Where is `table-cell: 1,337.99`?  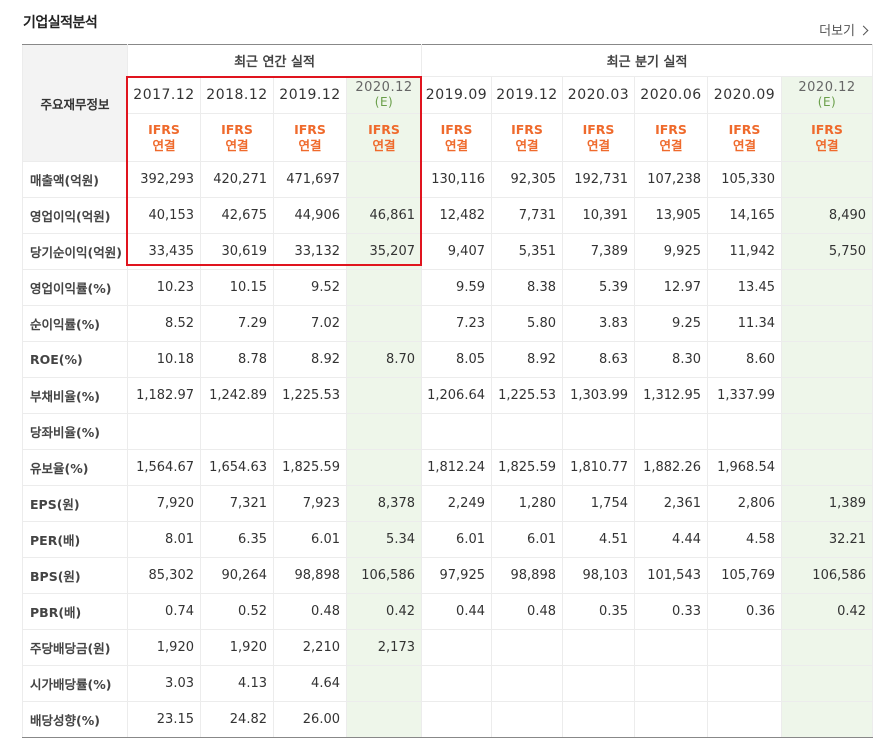 table-cell: 1,337.99 is located at coordinates (744, 395).